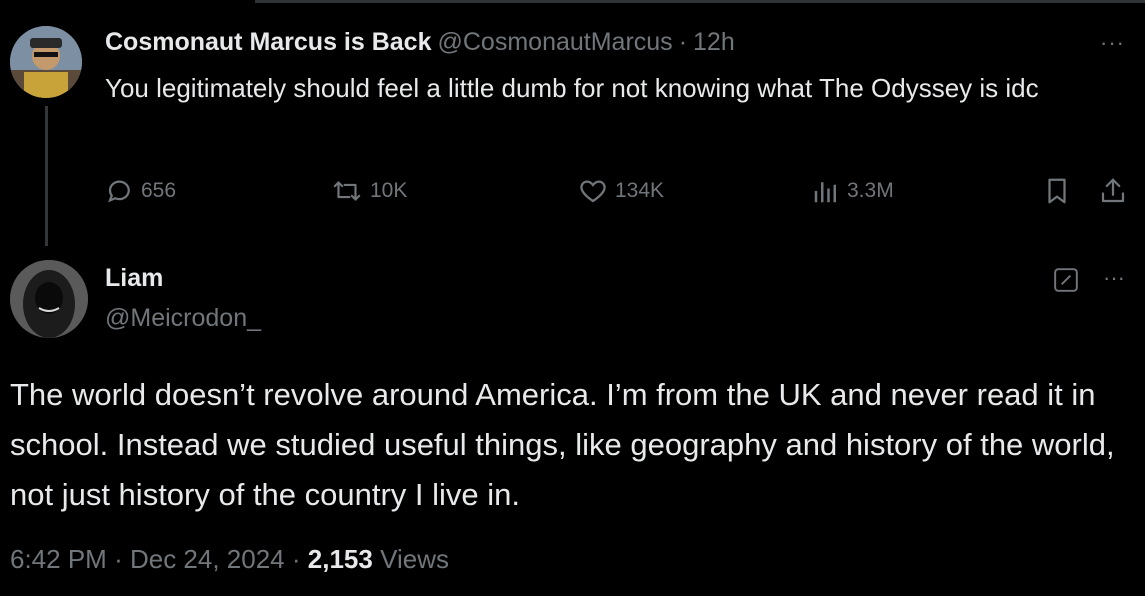 The width and height of the screenshot is (1145, 596). What do you see at coordinates (825, 192) in the screenshot?
I see `analytics-icon` at bounding box center [825, 192].